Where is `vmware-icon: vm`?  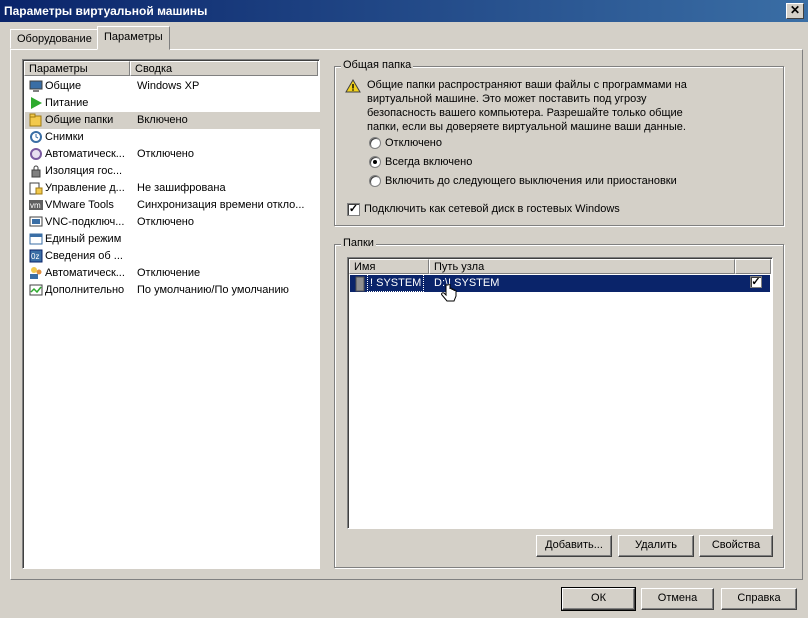 vmware-icon: vm is located at coordinates (36, 205).